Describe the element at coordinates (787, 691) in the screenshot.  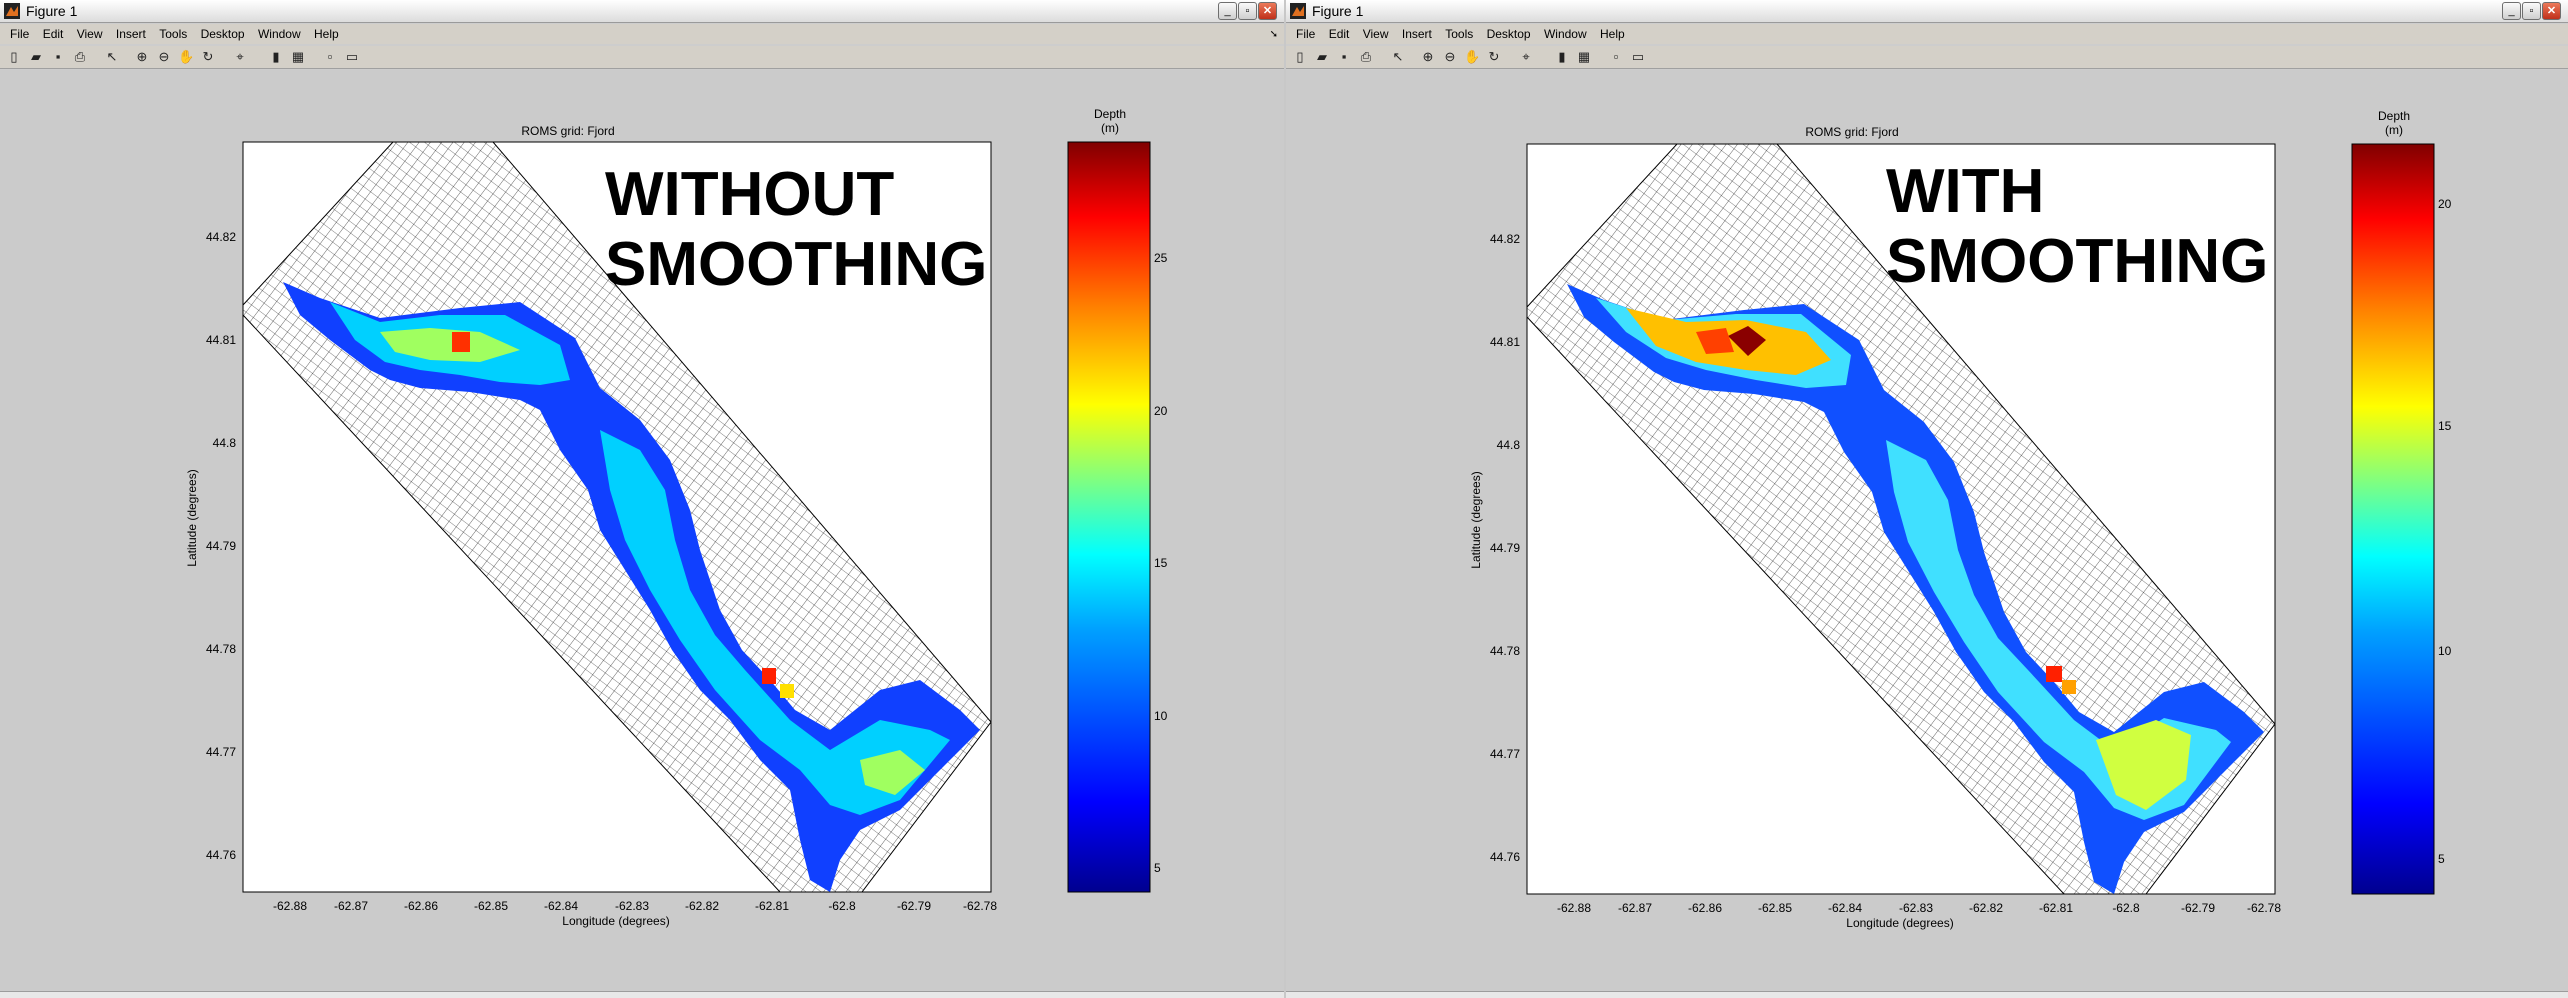
I see `depth-channel-yellow` at that location.